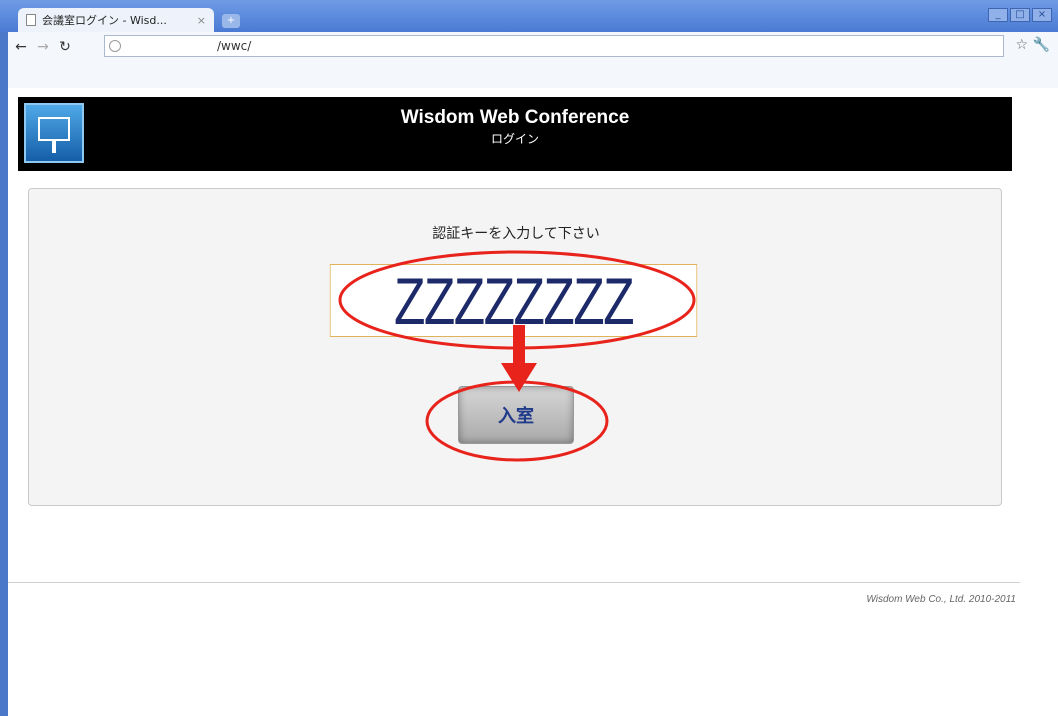  What do you see at coordinates (529, 16) in the screenshot?
I see `browser-titlebar: 会議室ログイン - Wisd... × + _ □ ×` at bounding box center [529, 16].